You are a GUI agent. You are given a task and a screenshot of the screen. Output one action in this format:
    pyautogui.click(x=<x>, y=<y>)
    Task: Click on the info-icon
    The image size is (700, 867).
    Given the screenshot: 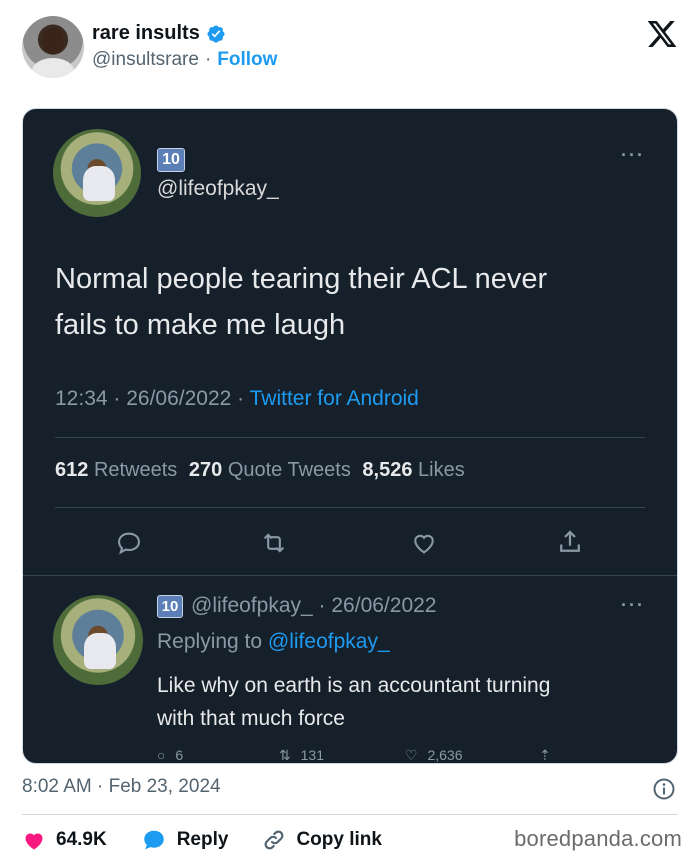 What is the action you would take?
    pyautogui.click(x=664, y=789)
    